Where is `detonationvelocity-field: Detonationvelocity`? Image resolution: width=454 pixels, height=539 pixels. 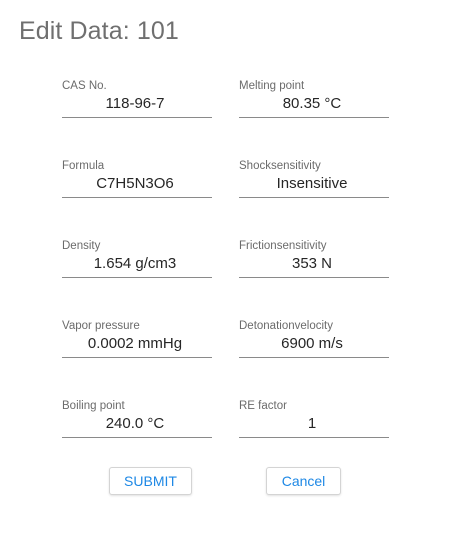 detonationvelocity-field: Detonationvelocity is located at coordinates (314, 338).